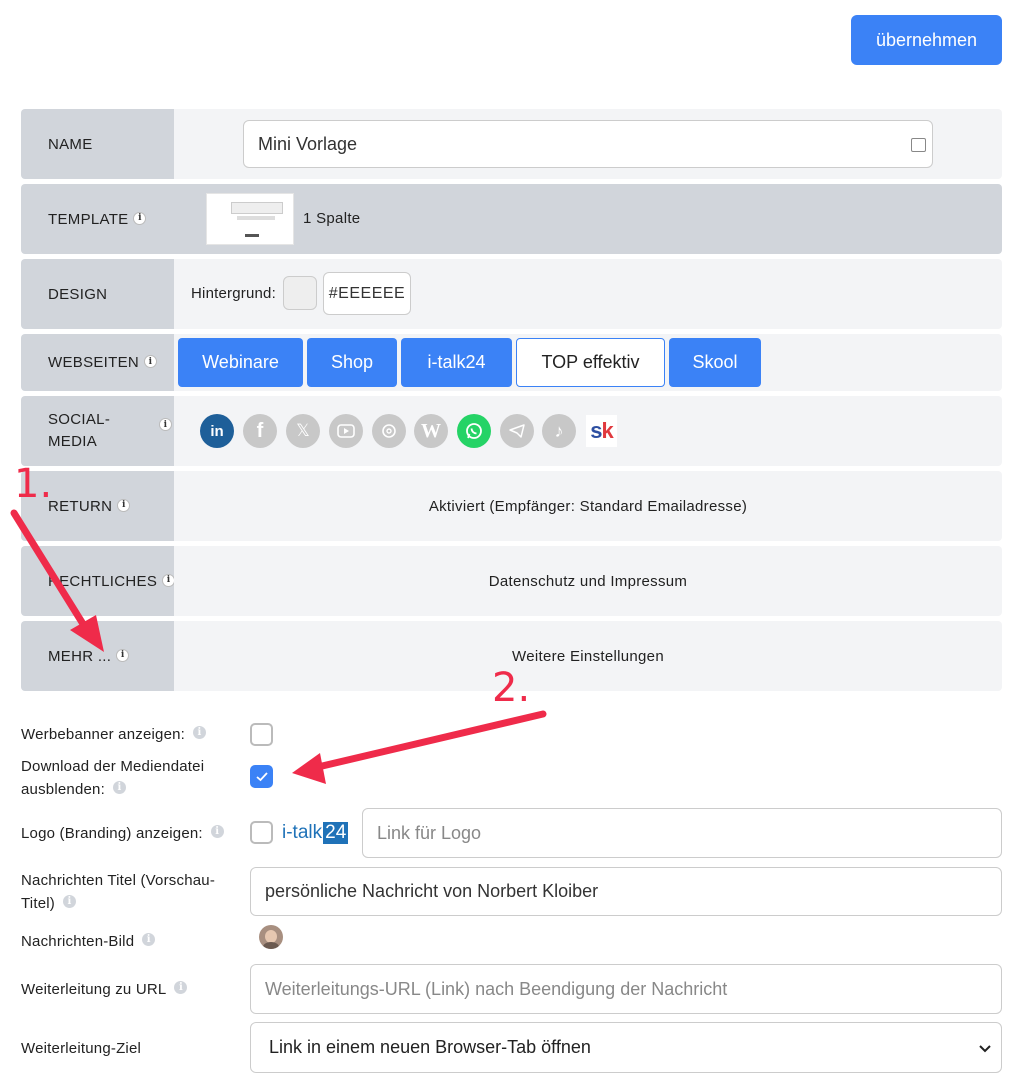 Image resolution: width=1026 pixels, height=1081 pixels. I want to click on background-color-value: #EEEEEE, so click(367, 293).